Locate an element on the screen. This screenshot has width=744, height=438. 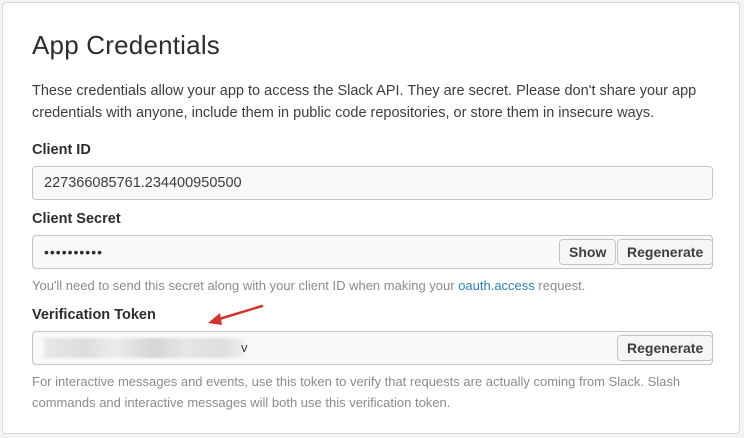
regenerate-token-button: Regenerate is located at coordinates (665, 348).